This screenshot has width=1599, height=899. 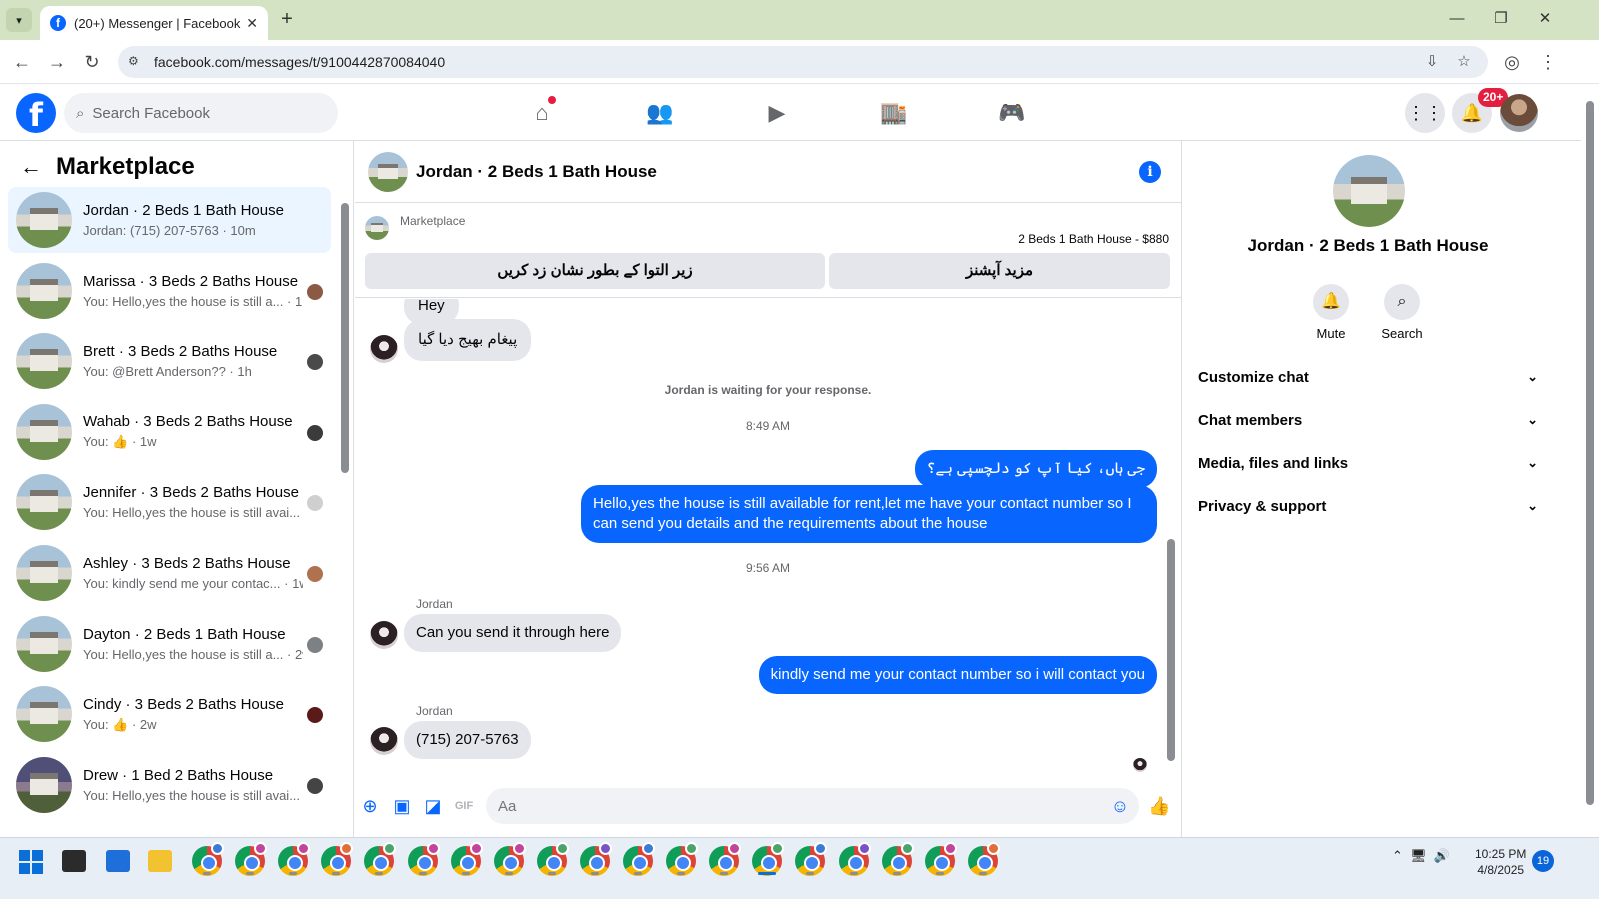 What do you see at coordinates (1548, 62) in the screenshot?
I see `browser-menu-icon: ⋮` at bounding box center [1548, 62].